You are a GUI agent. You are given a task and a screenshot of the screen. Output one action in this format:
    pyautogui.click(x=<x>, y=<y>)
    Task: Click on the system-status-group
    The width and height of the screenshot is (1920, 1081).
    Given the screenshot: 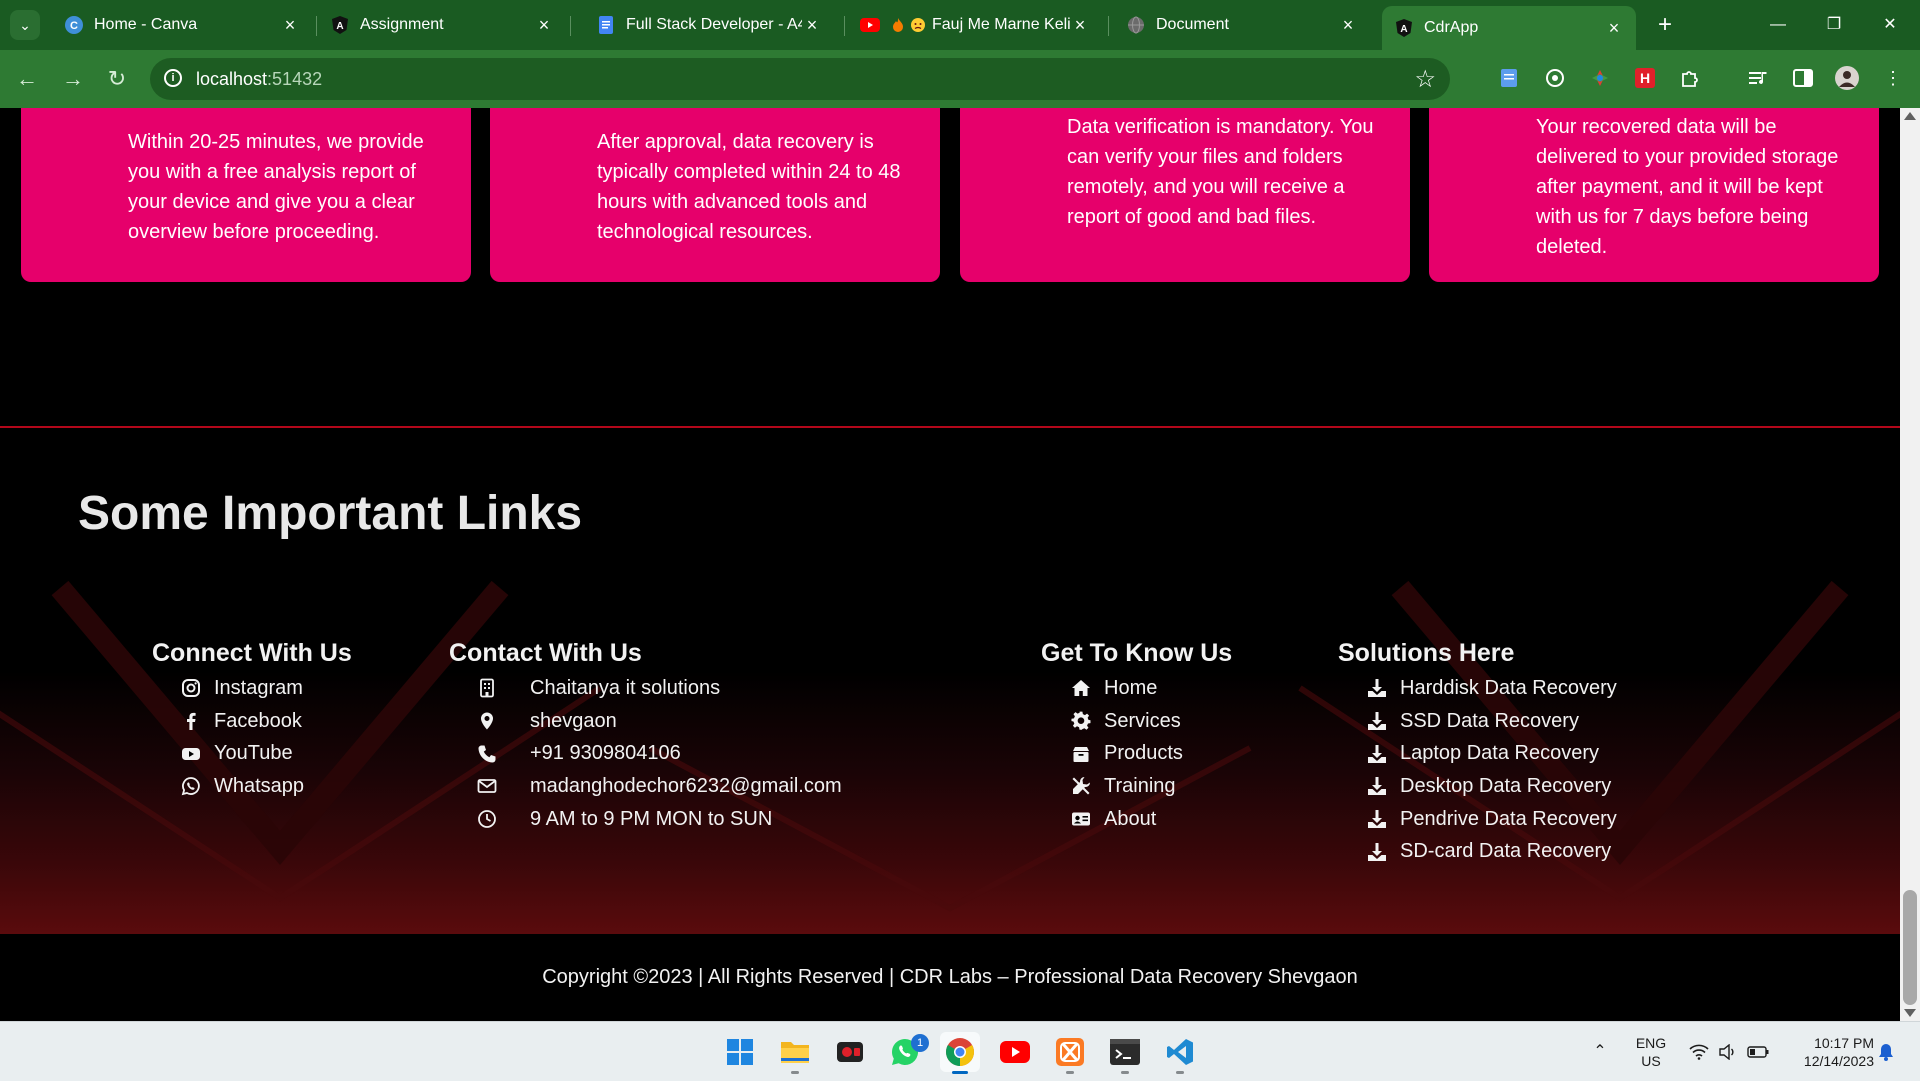 What is the action you would take?
    pyautogui.click(x=1729, y=1051)
    